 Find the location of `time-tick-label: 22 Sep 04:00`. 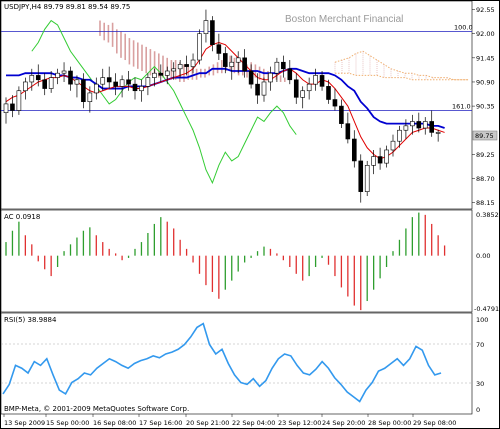

time-tick-label: 22 Sep 04:00 is located at coordinates (253, 423).